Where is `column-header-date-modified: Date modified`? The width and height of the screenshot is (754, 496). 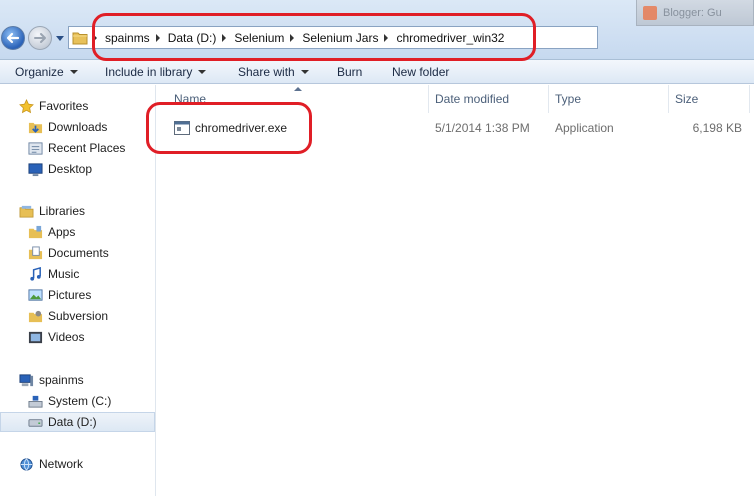
column-header-date-modified: Date modified is located at coordinates (472, 99).